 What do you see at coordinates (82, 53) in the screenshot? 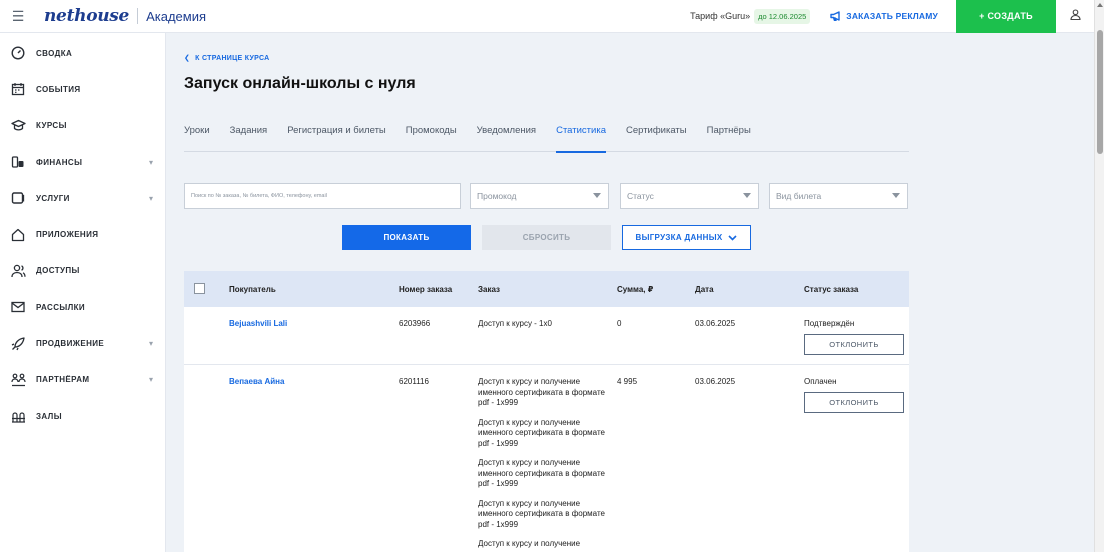
I see `sidebar-item: СВОДКА` at bounding box center [82, 53].